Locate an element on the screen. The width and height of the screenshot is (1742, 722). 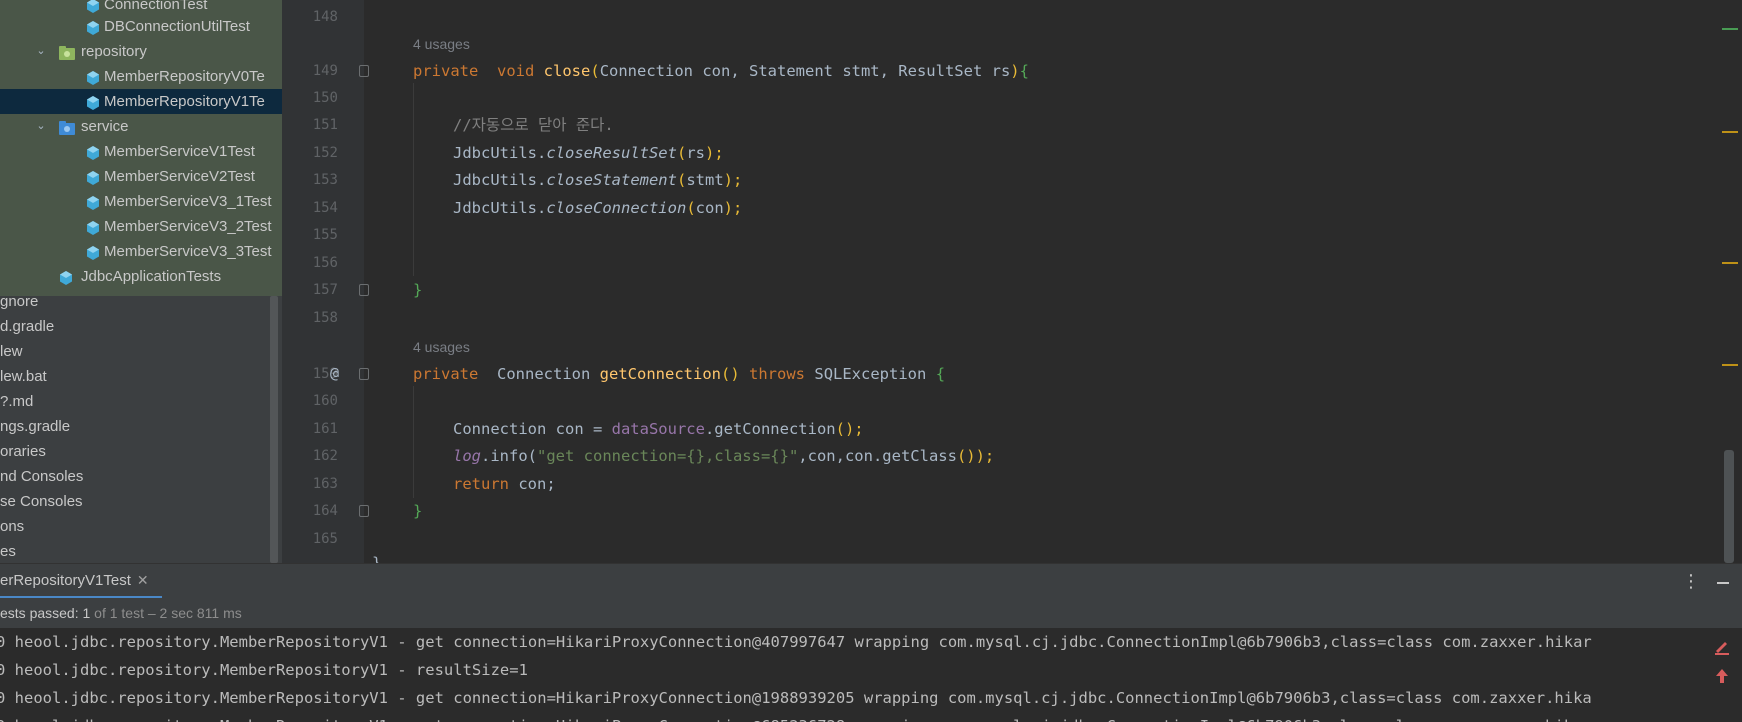
tree-item-gradlew: lew is located at coordinates (141, 351).